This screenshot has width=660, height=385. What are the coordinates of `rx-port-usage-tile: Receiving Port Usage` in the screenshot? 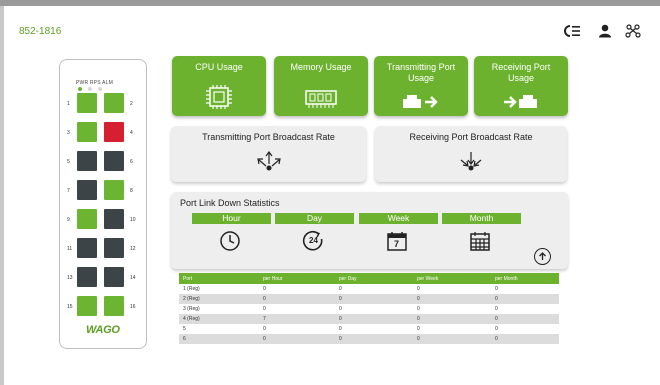 It's located at (521, 86).